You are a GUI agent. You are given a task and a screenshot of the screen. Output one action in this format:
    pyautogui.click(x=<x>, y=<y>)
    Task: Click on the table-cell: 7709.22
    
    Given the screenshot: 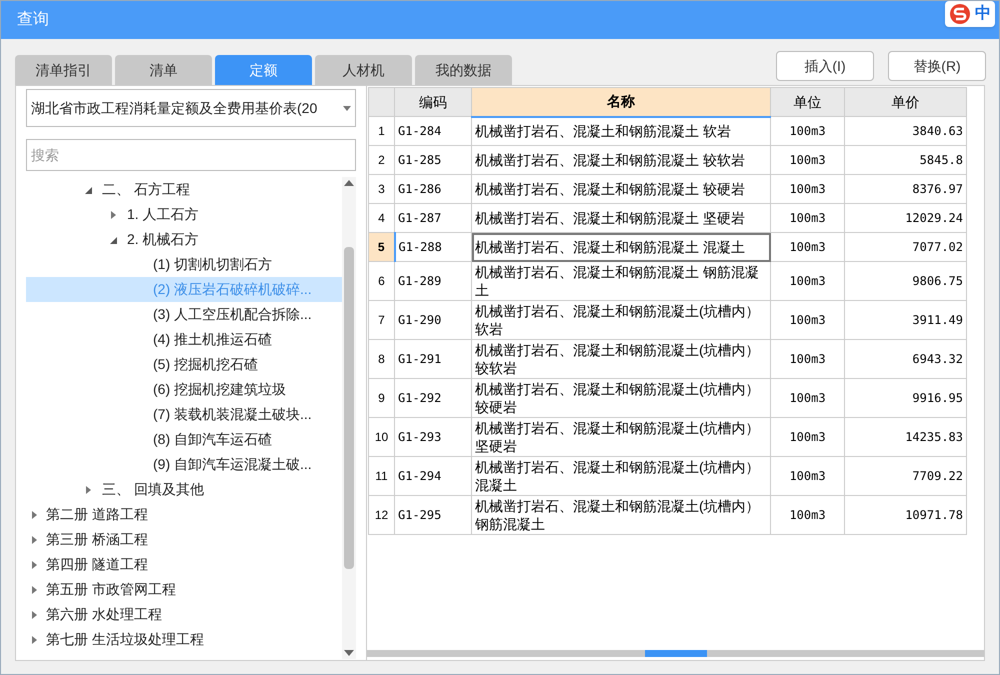 What is the action you would take?
    pyautogui.click(x=905, y=476)
    